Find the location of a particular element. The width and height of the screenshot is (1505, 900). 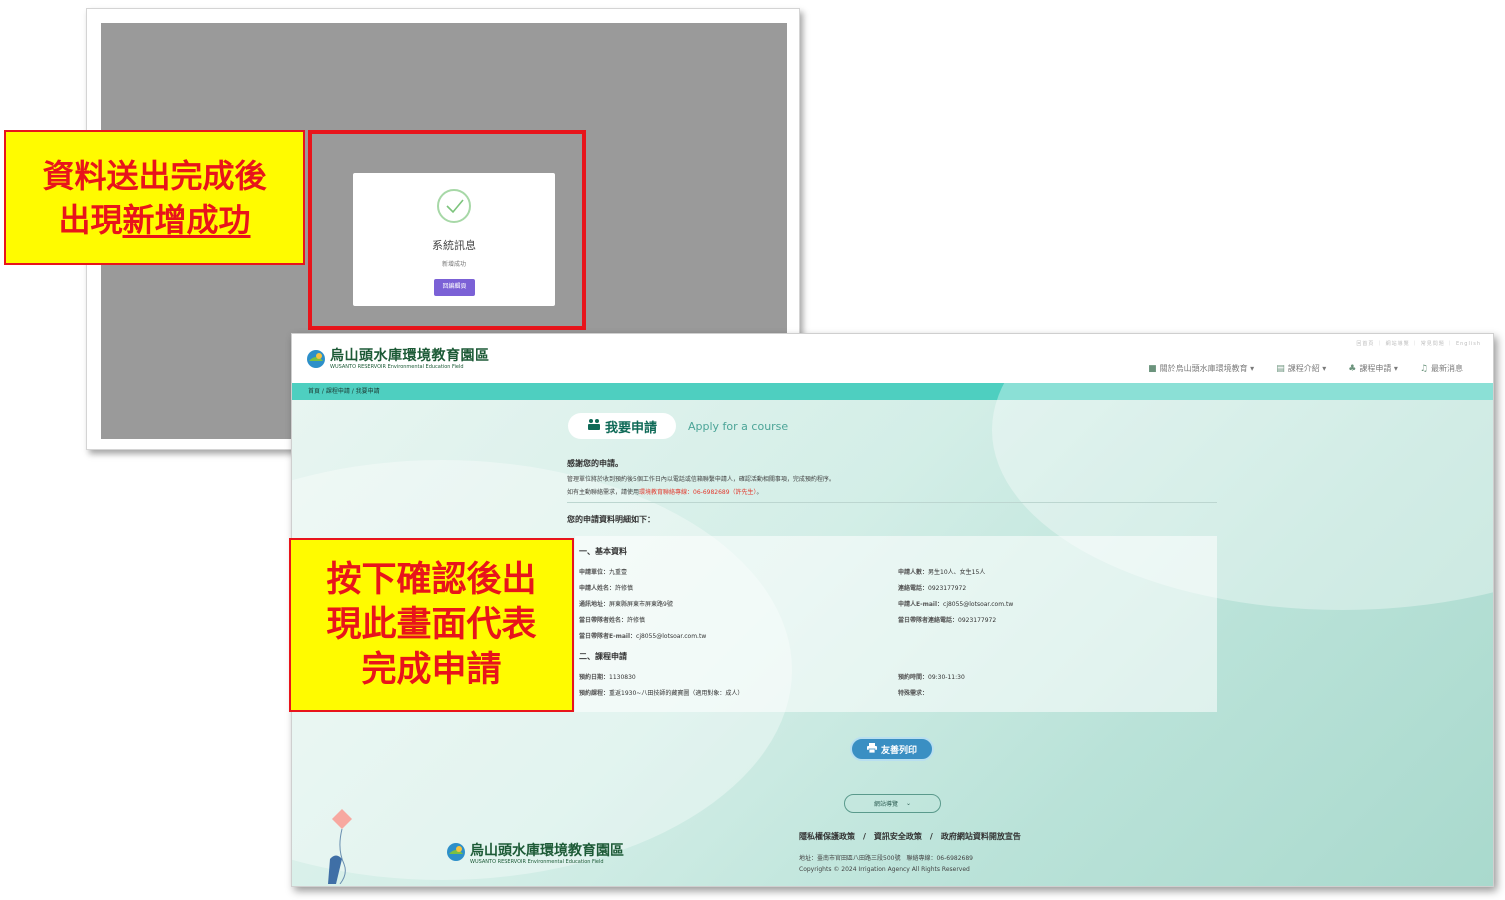

callout-line: 按下確認後出 is located at coordinates (431, 580).